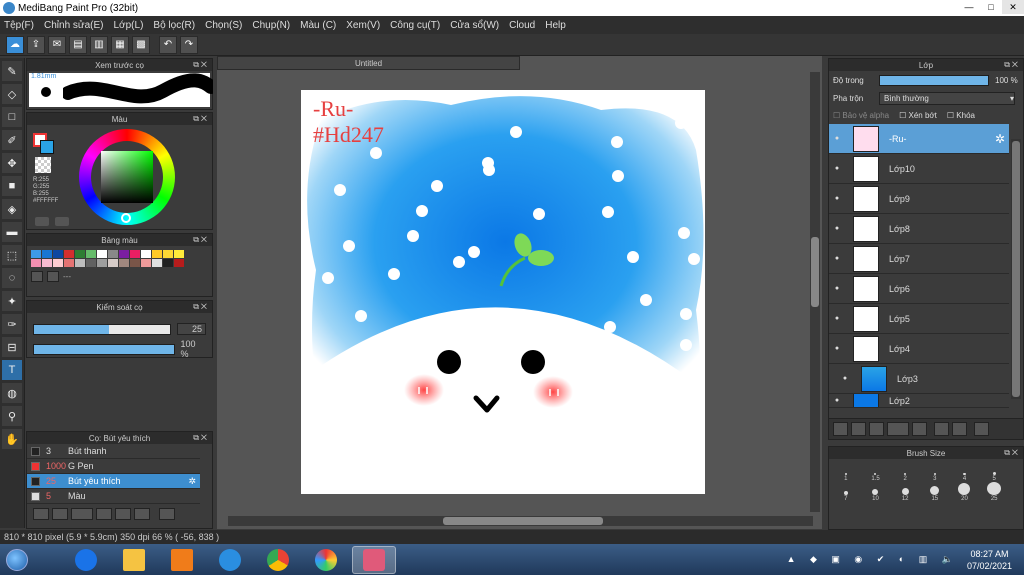 Image resolution: width=1024 pixels, height=575 pixels. What do you see at coordinates (374, 559) in the screenshot?
I see `medibang-icon` at bounding box center [374, 559].